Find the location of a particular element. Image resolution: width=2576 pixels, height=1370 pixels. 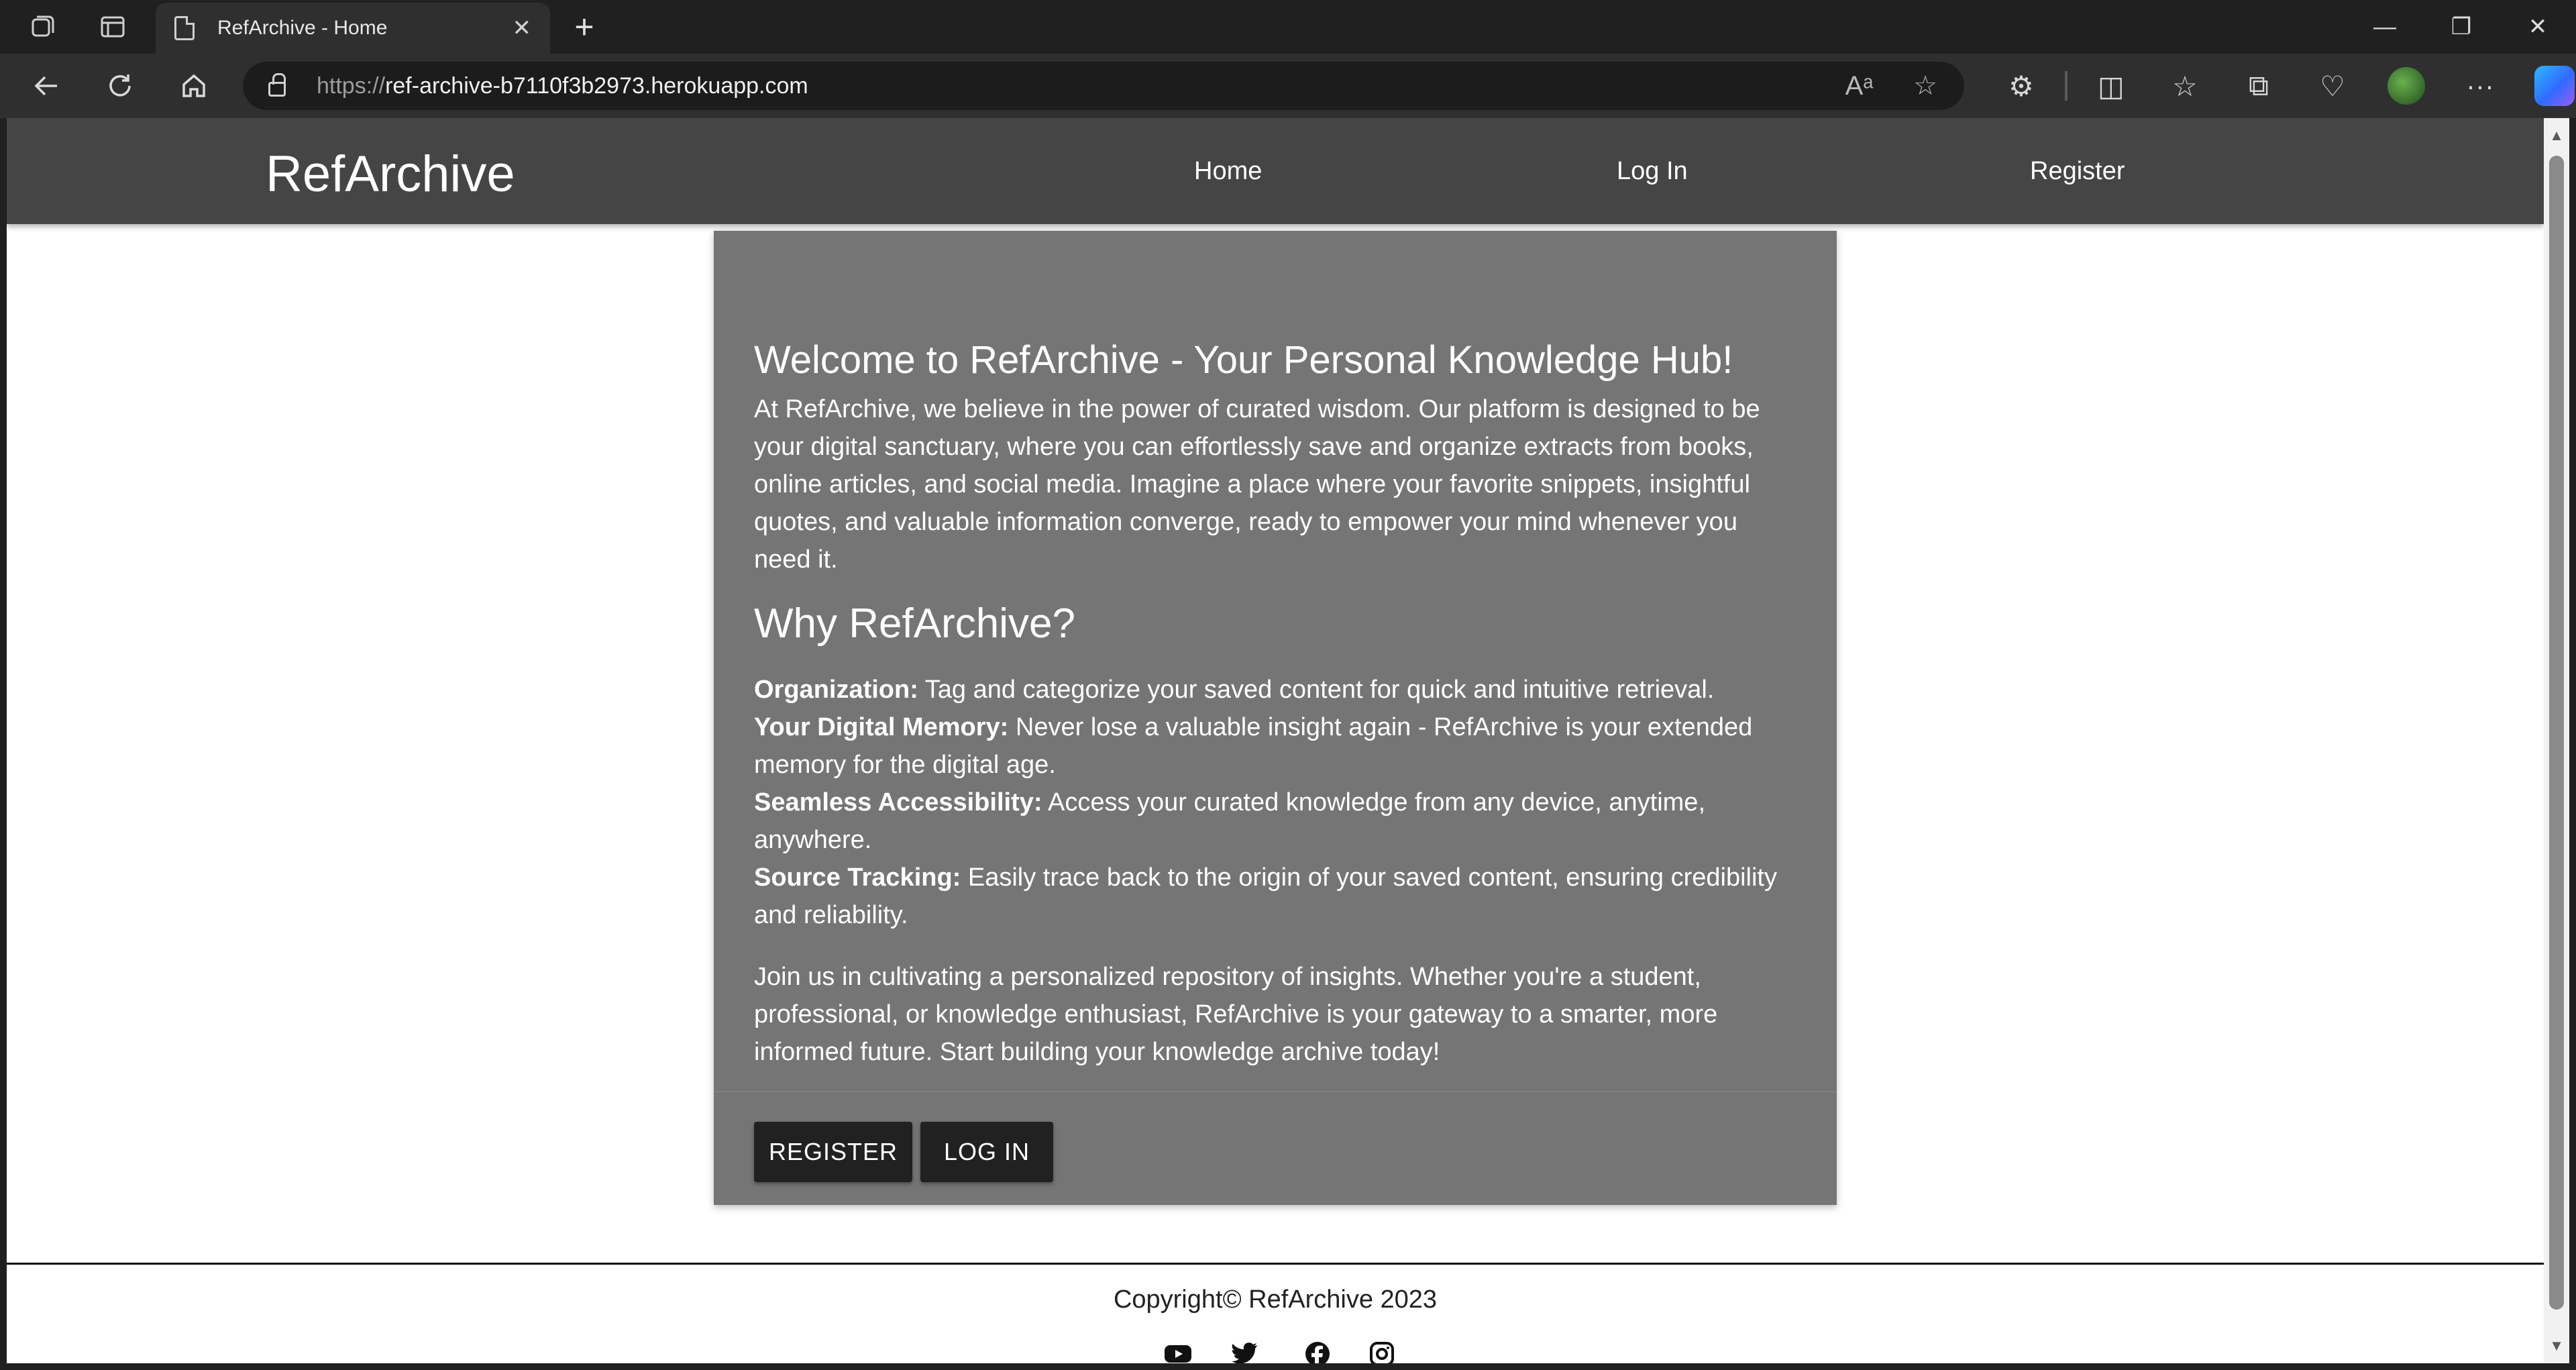

card-footer-divider is located at coordinates (1275, 1091).